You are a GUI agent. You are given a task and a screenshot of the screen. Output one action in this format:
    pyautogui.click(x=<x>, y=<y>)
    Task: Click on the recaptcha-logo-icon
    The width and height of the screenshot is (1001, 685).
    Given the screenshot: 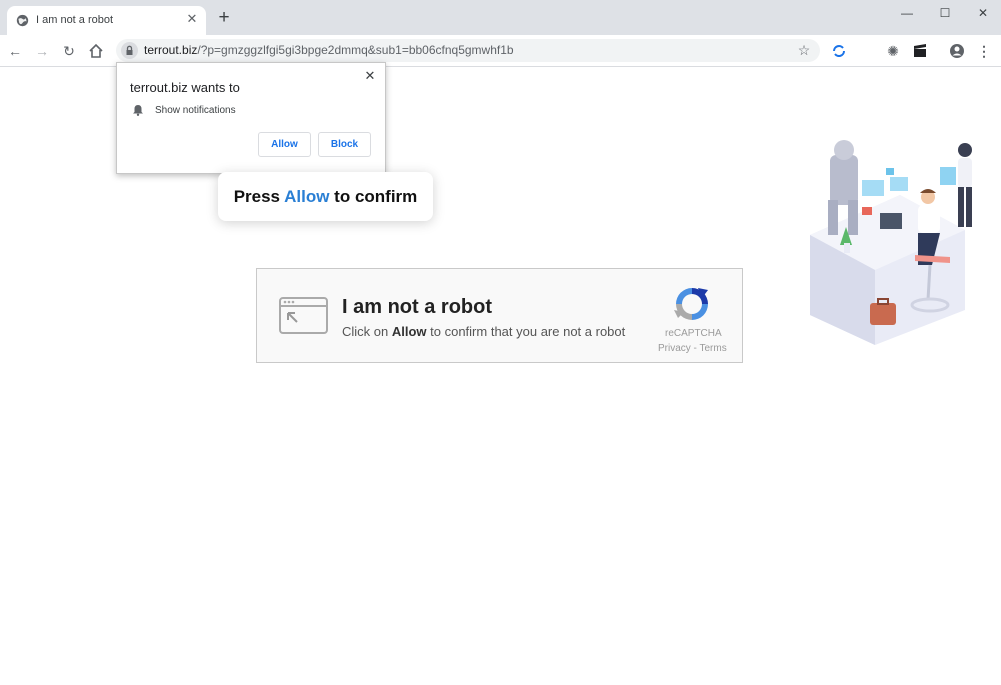 What is the action you would take?
    pyautogui.click(x=691, y=304)
    